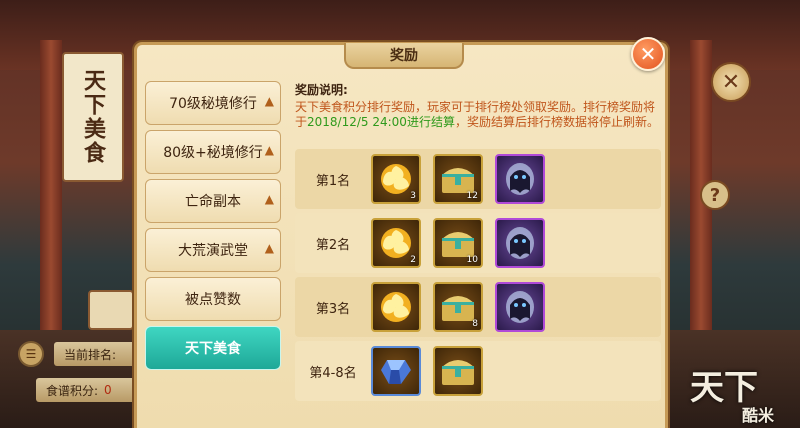  I want to click on description-part2: ，奖励结算后排行榜数据将停止刷新。, so click(556, 122).